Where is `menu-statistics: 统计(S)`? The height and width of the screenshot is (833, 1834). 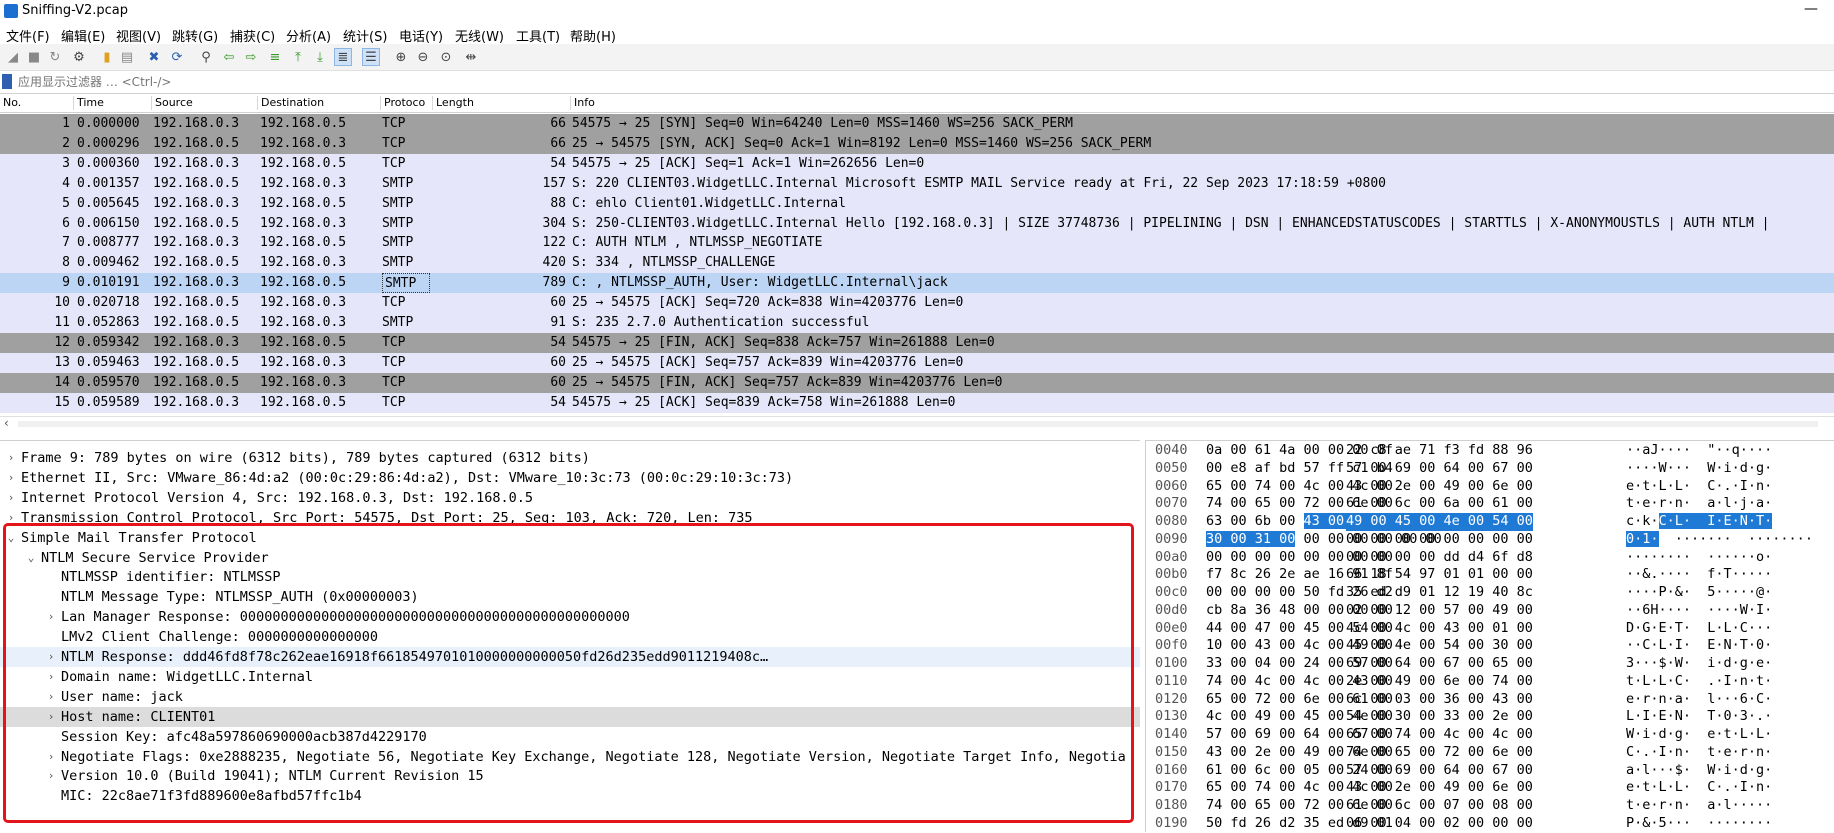 menu-statistics: 统计(S) is located at coordinates (365, 35).